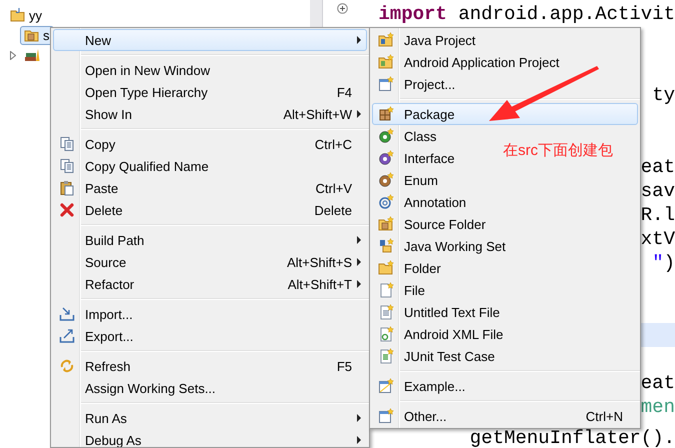  What do you see at coordinates (210, 240) in the screenshot?
I see `menu-item: Build Path` at bounding box center [210, 240].